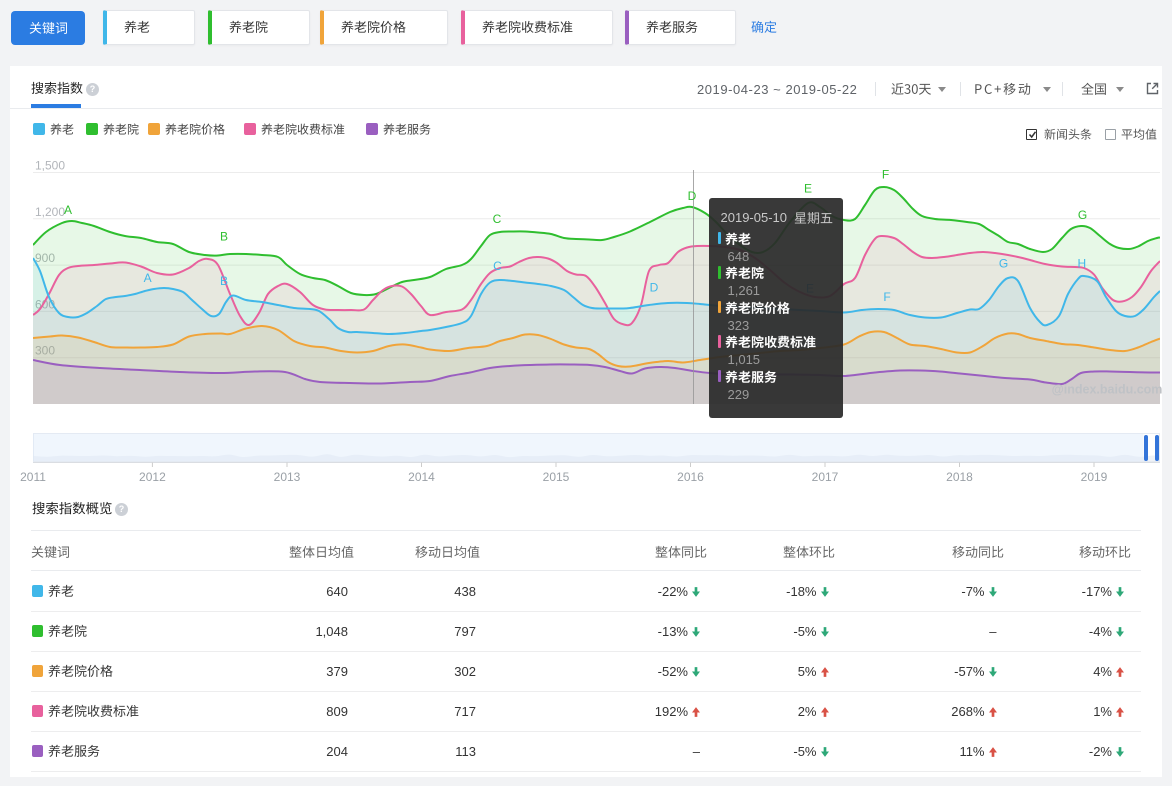 The height and width of the screenshot is (786, 1172). Describe the element at coordinates (33, 477) in the screenshot. I see `svg-text: 2011` at that location.